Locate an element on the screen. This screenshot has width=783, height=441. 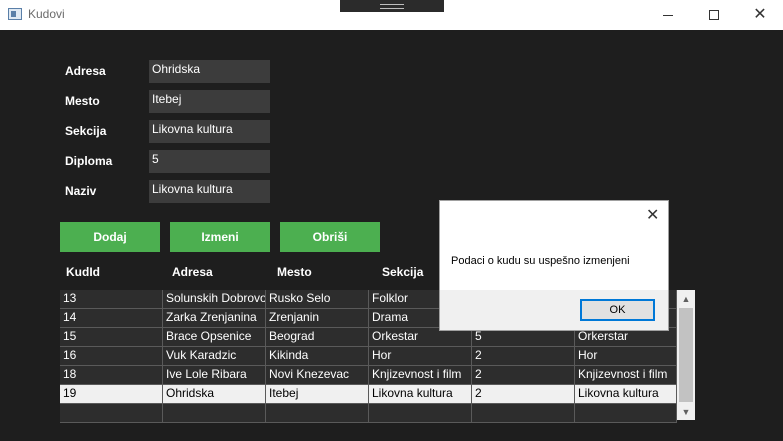
column-header-sekcija: Sekcija is located at coordinates (402, 272).